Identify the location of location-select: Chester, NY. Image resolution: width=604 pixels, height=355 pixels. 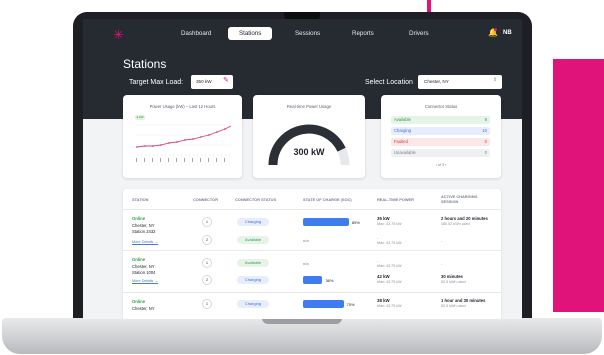
(460, 82).